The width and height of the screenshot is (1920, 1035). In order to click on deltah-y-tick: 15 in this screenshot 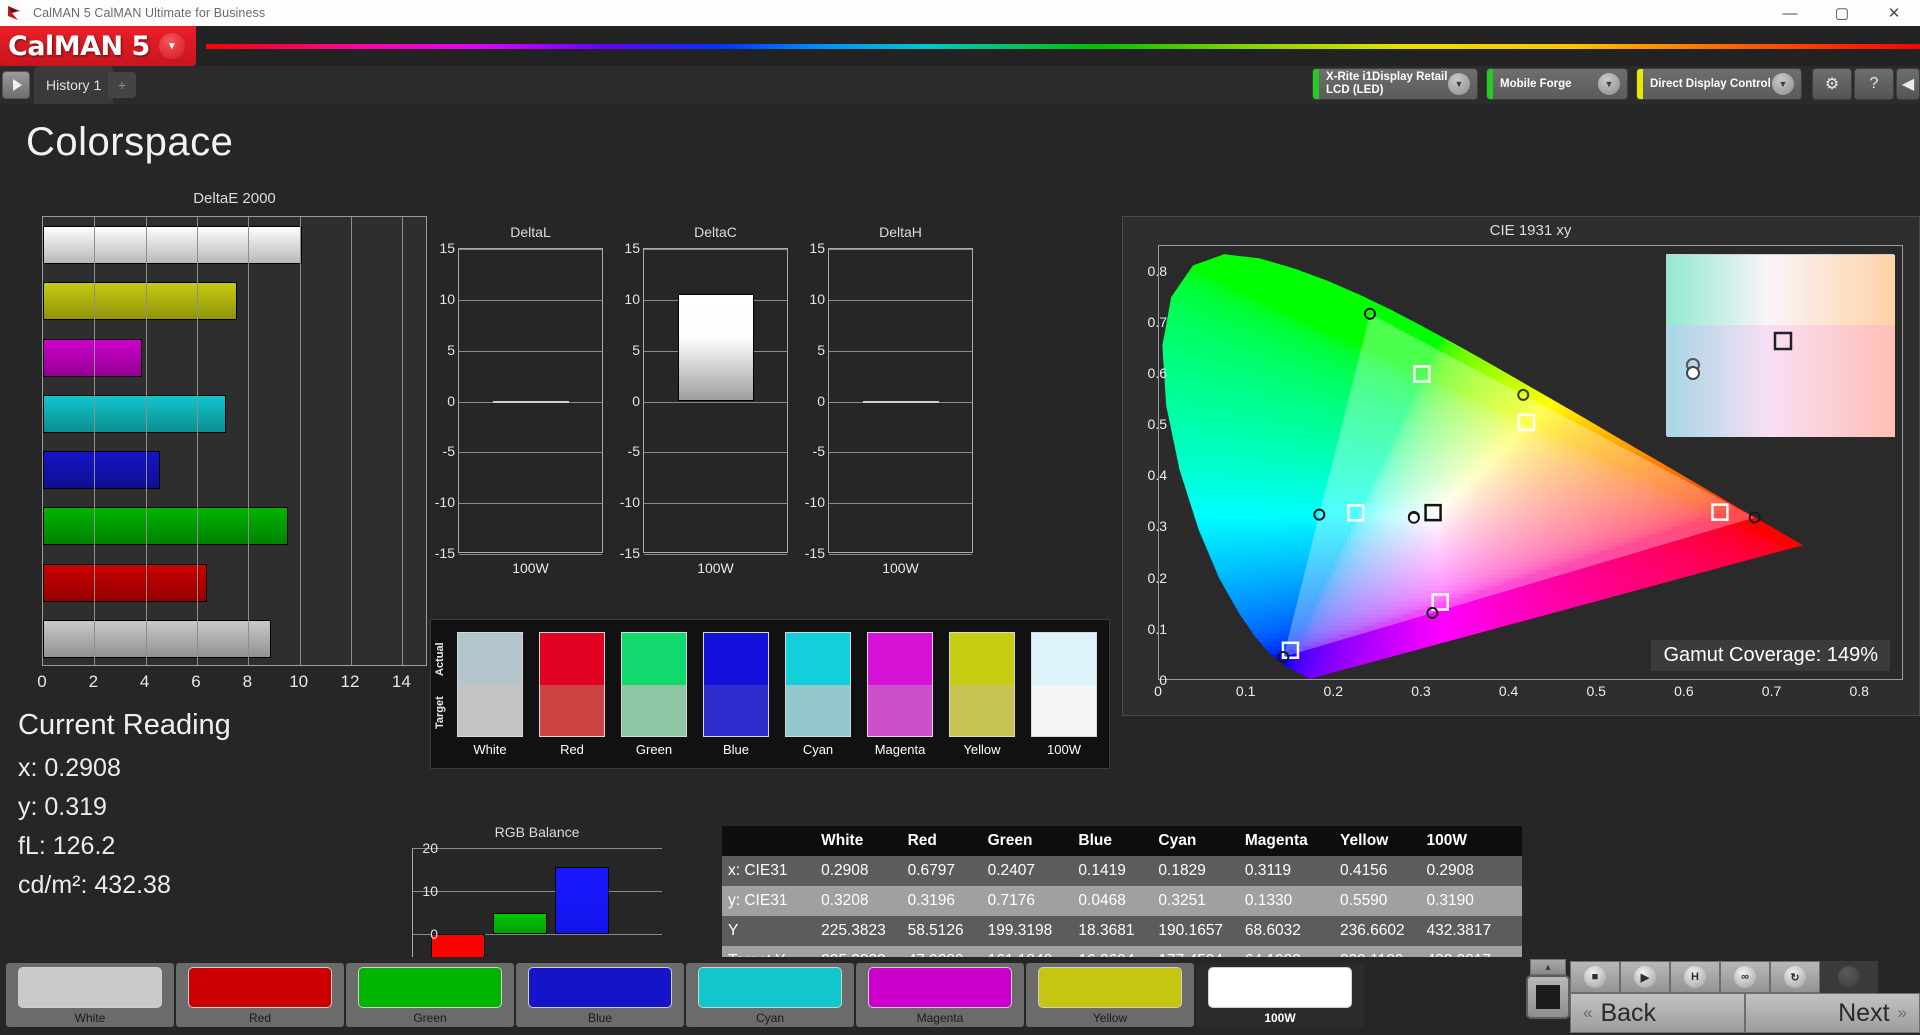, I will do `click(812, 248)`.